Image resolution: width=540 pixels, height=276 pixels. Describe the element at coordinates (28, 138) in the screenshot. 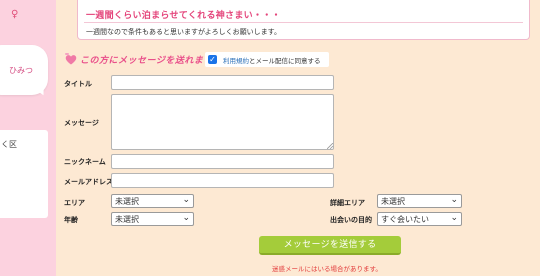

I see `sidebar: ♀ ひみつ く区` at that location.